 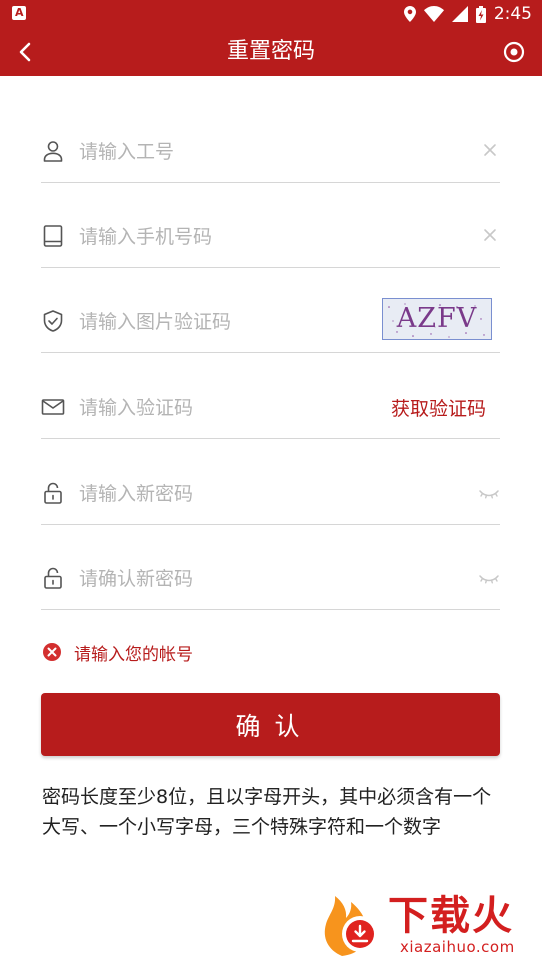 What do you see at coordinates (229, 237) in the screenshot?
I see `phone-input` at bounding box center [229, 237].